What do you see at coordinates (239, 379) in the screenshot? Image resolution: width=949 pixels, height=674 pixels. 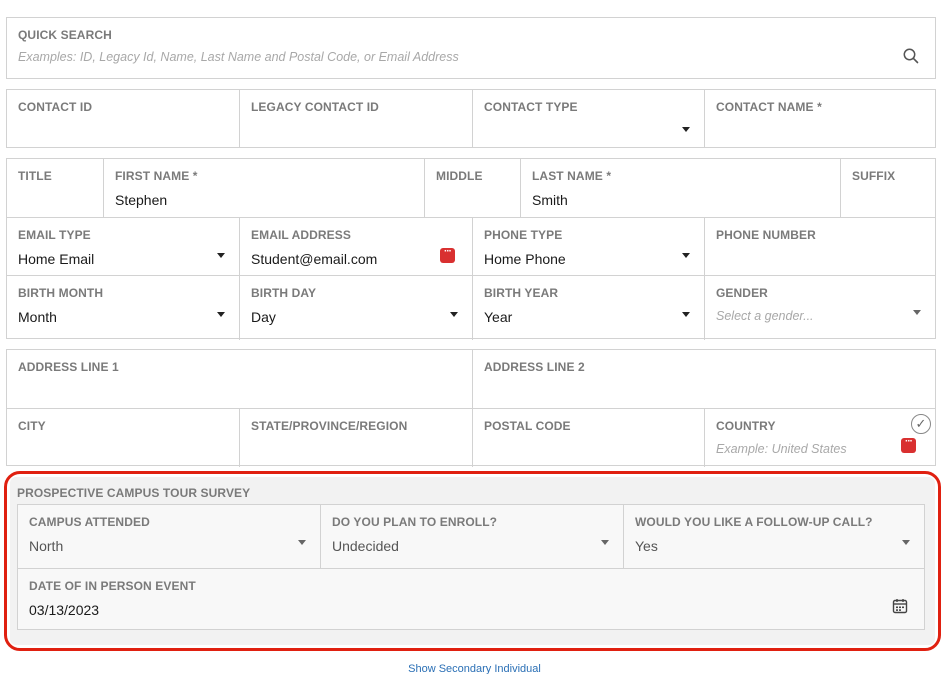 I see `address-line-1-field: ADDRESS LINE 1` at bounding box center [239, 379].